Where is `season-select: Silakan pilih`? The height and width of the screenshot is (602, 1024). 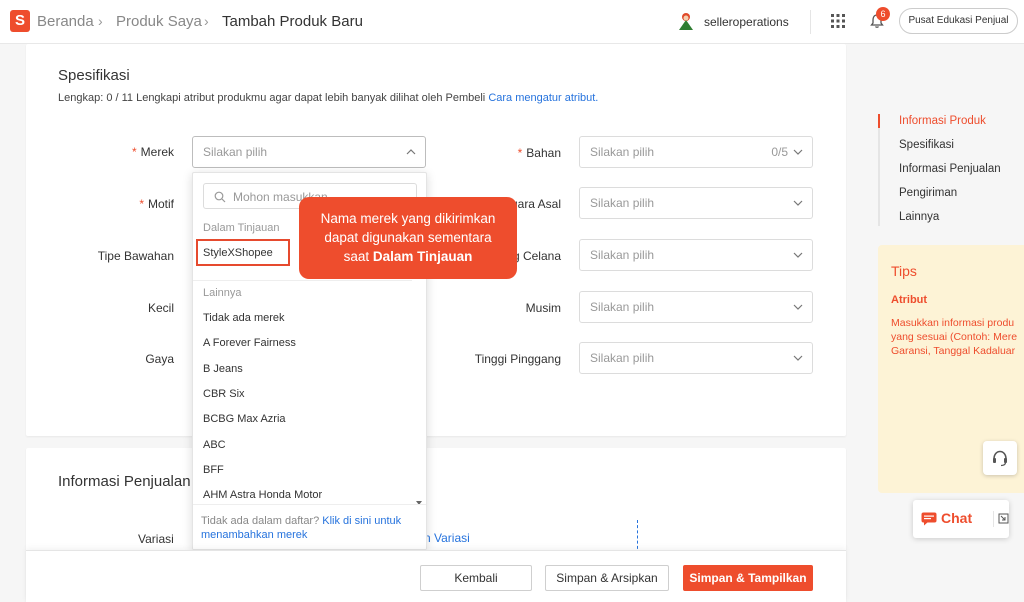
season-select: Silakan pilih is located at coordinates (696, 307).